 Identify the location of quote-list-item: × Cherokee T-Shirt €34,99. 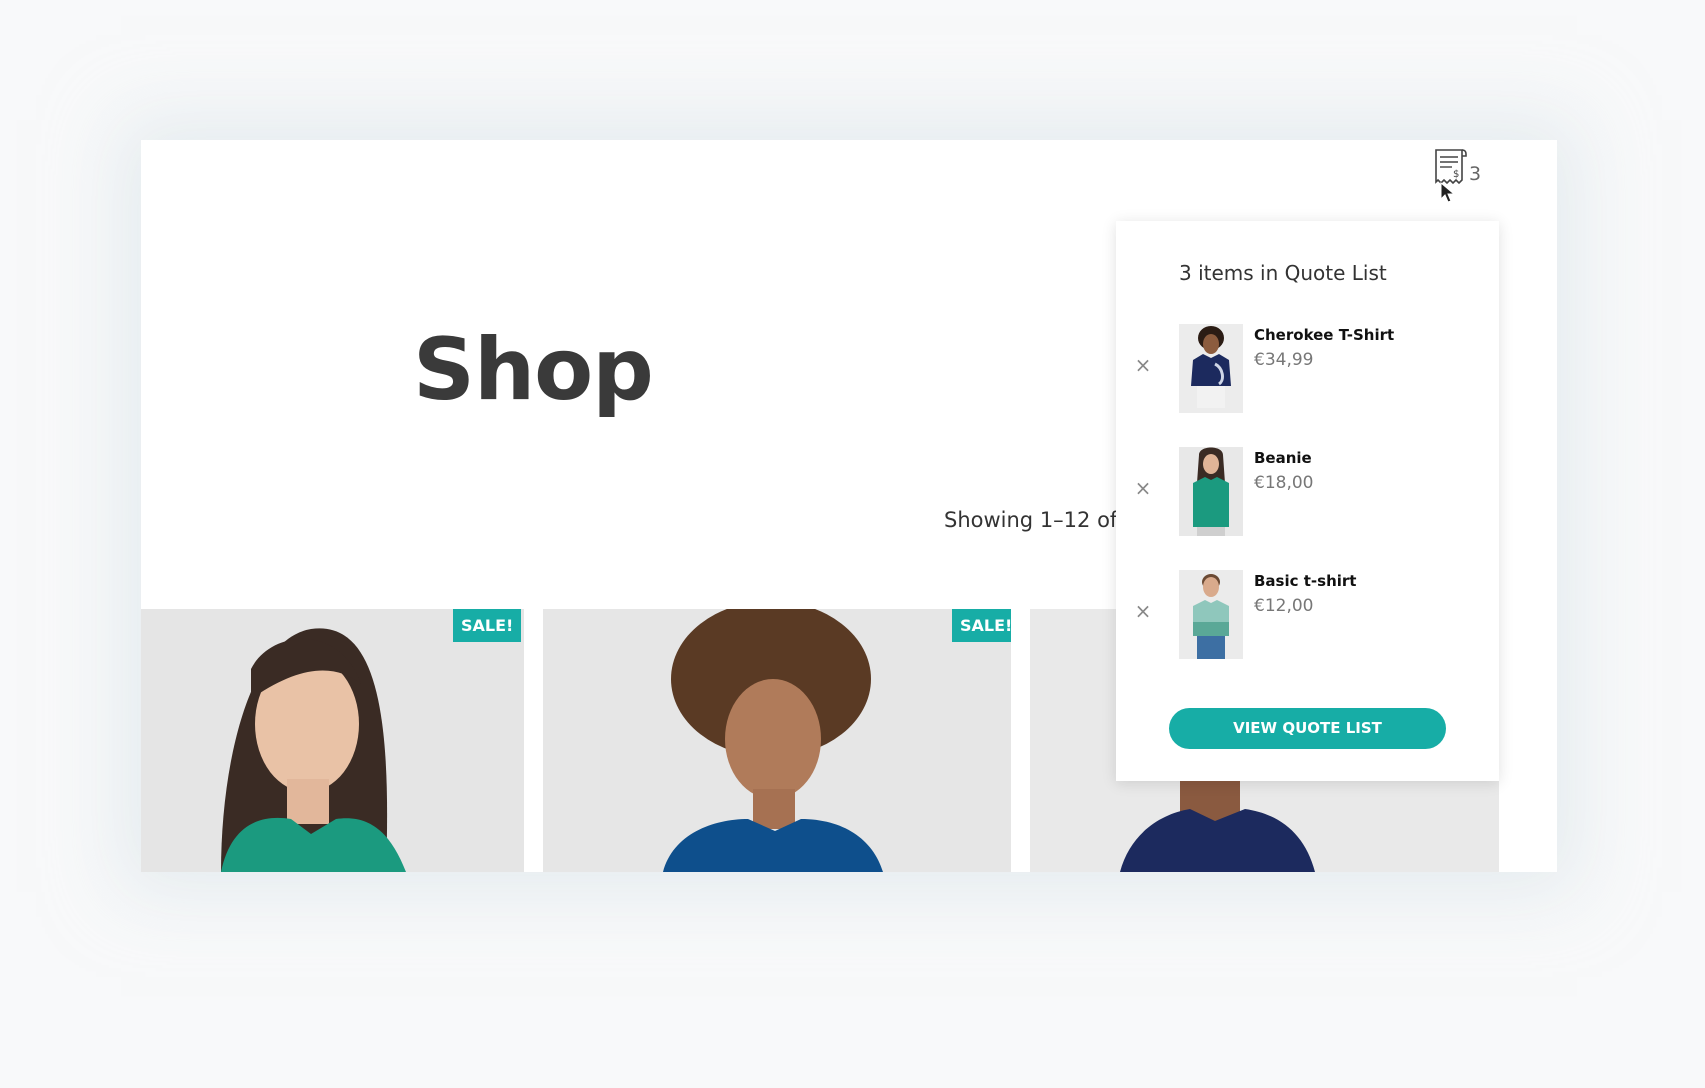
(1307, 369).